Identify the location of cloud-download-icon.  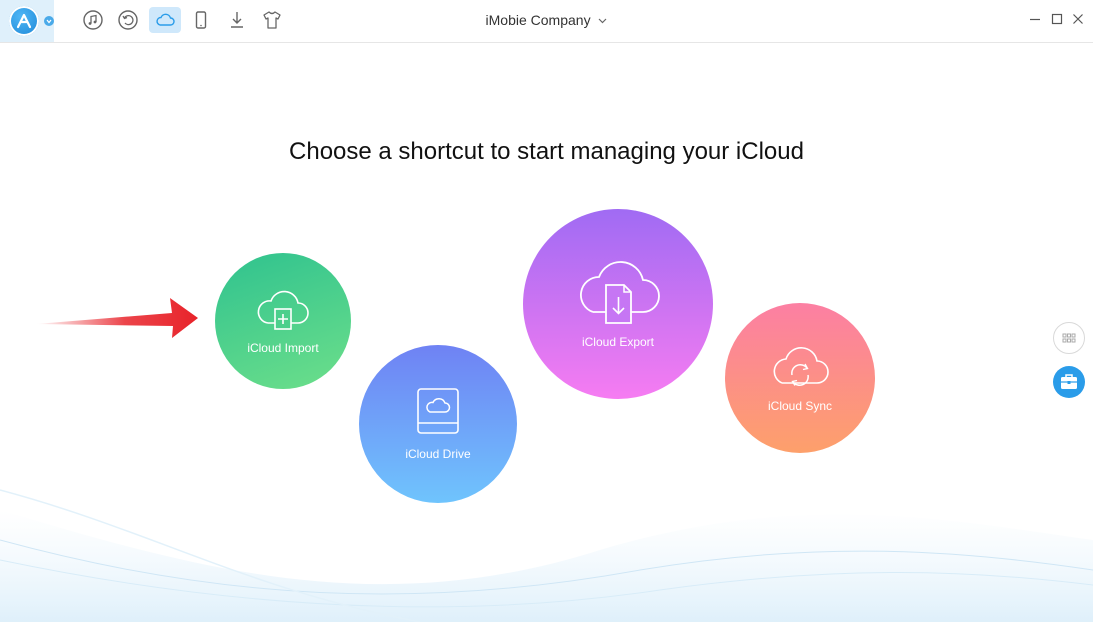
(620, 292).